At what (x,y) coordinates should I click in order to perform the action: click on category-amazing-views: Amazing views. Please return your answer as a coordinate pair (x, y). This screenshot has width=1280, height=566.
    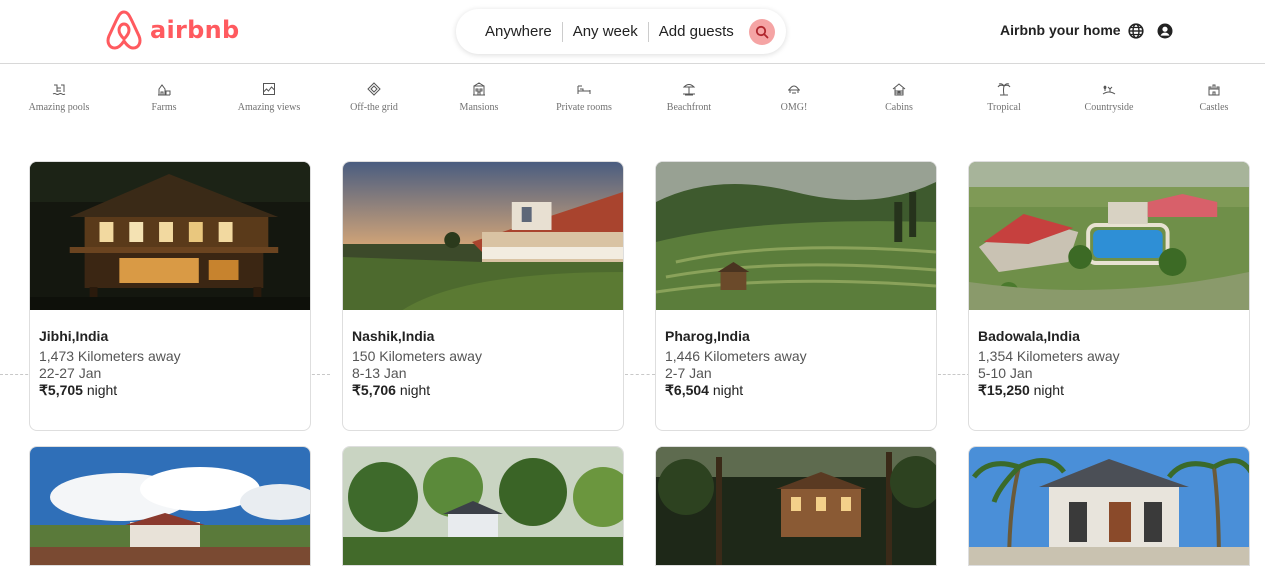
    Looking at the image, I should click on (269, 97).